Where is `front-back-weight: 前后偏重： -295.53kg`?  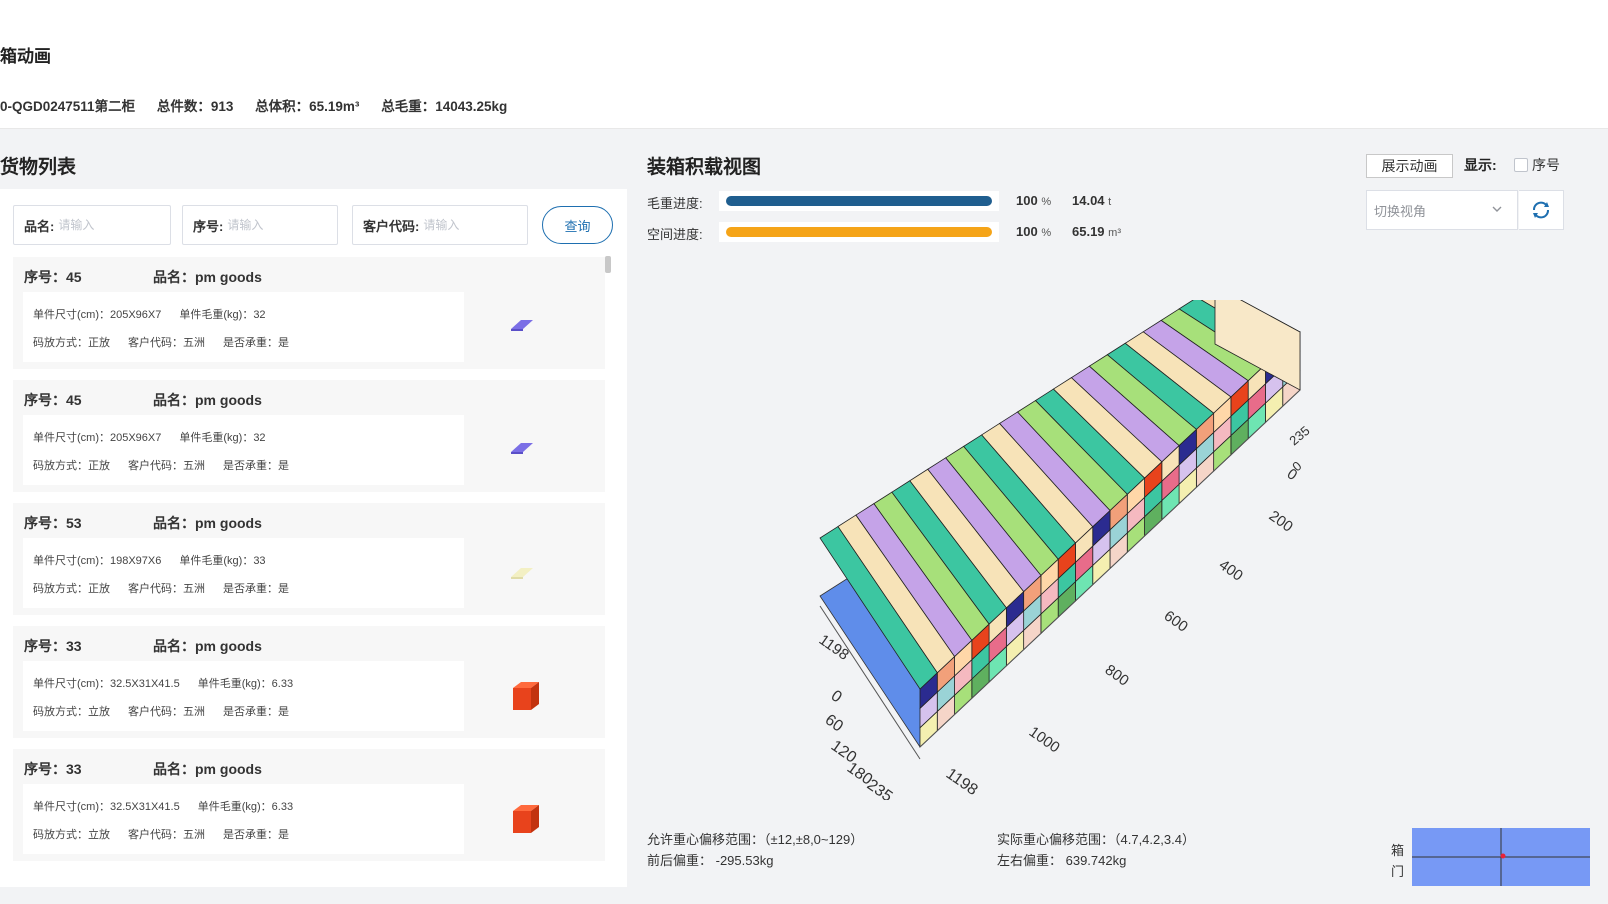
front-back-weight: 前后偏重： -295.53kg is located at coordinates (710, 860).